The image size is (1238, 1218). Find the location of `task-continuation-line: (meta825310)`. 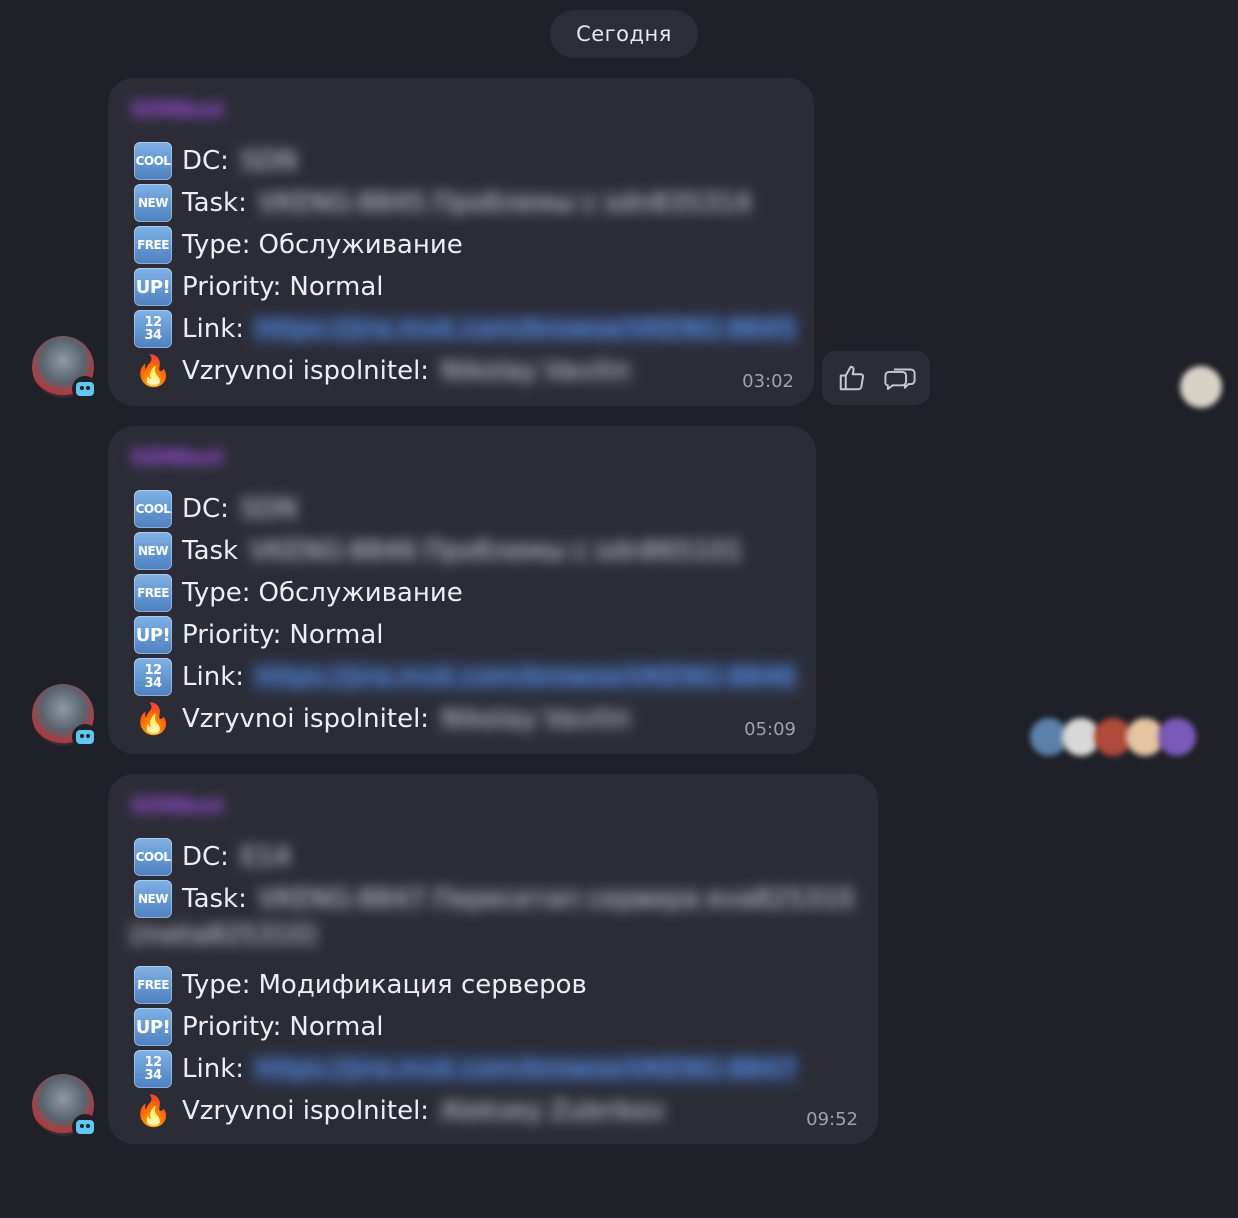

task-continuation-line: (meta825310) is located at coordinates (223, 935).